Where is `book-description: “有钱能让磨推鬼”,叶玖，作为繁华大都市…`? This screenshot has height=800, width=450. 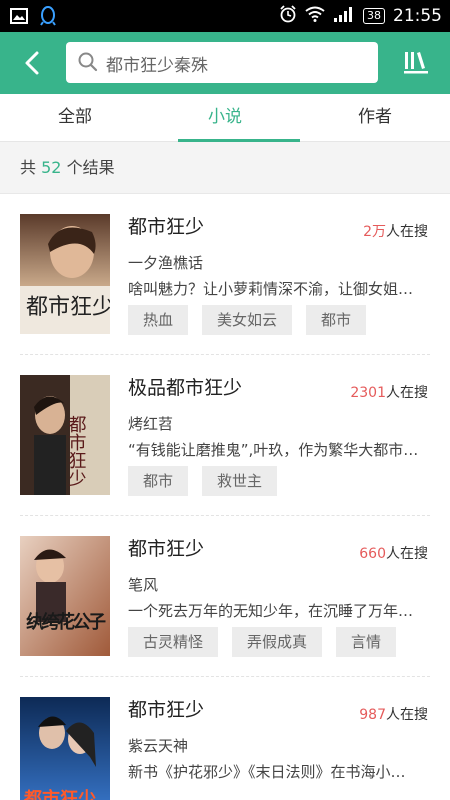 book-description: “有钱能让磨推鬼”,叶玖，作为繁华大都市… is located at coordinates (273, 450).